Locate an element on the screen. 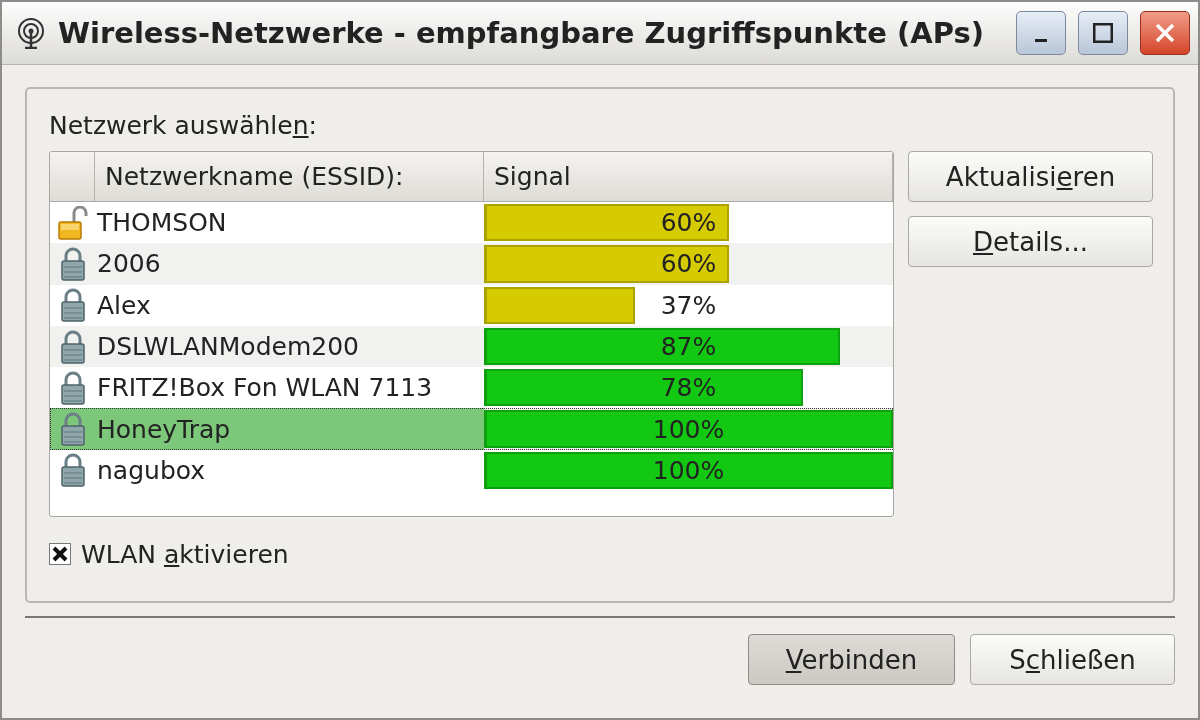 The height and width of the screenshot is (720, 1200). checkbox is located at coordinates (60, 554).